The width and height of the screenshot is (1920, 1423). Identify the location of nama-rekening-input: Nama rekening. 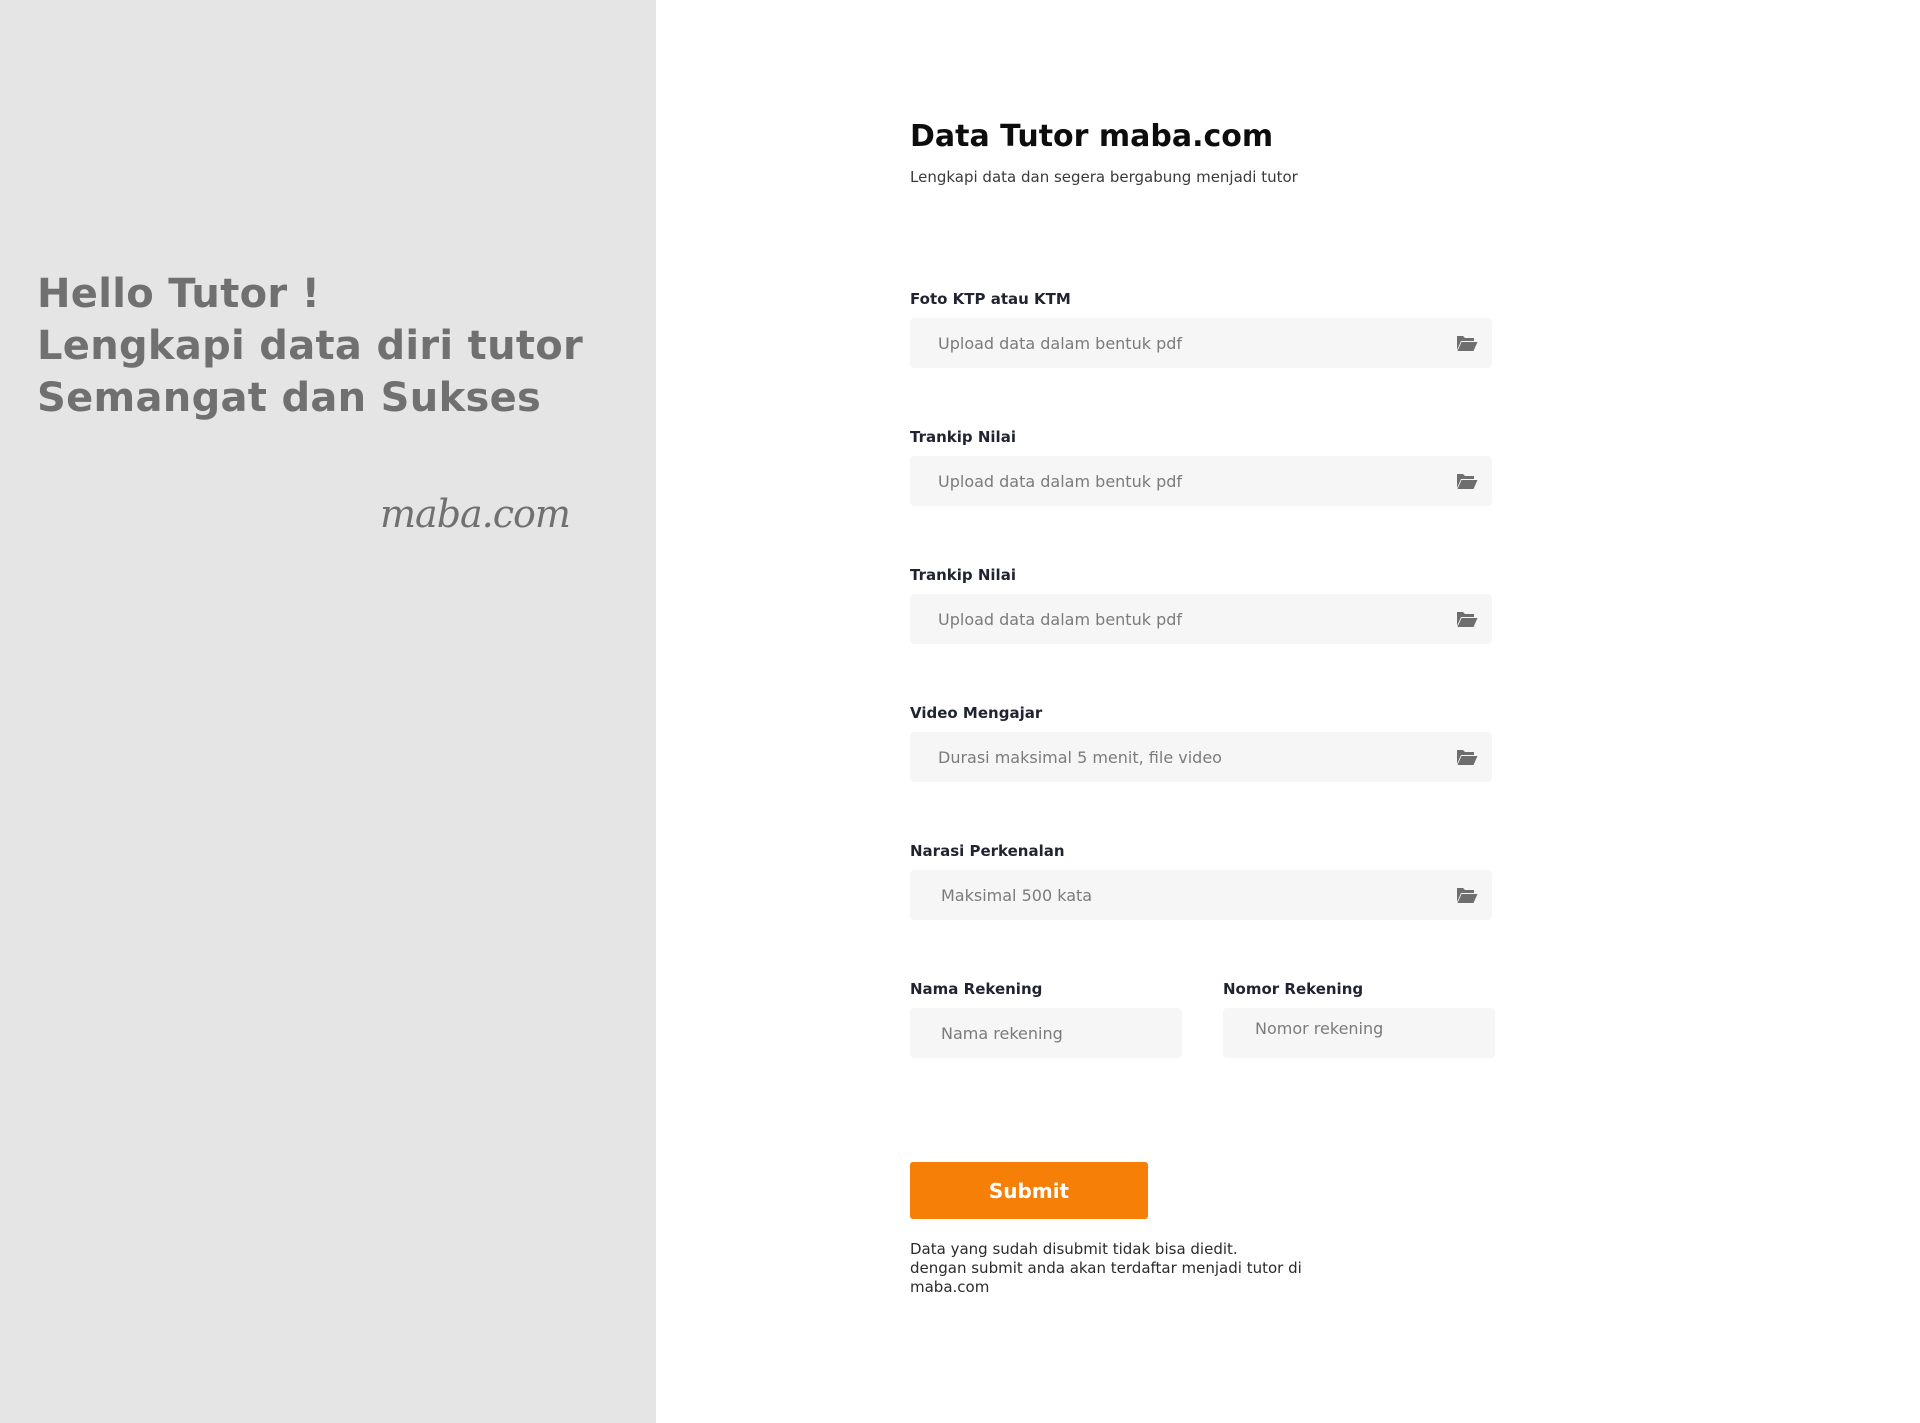
(1046, 1033).